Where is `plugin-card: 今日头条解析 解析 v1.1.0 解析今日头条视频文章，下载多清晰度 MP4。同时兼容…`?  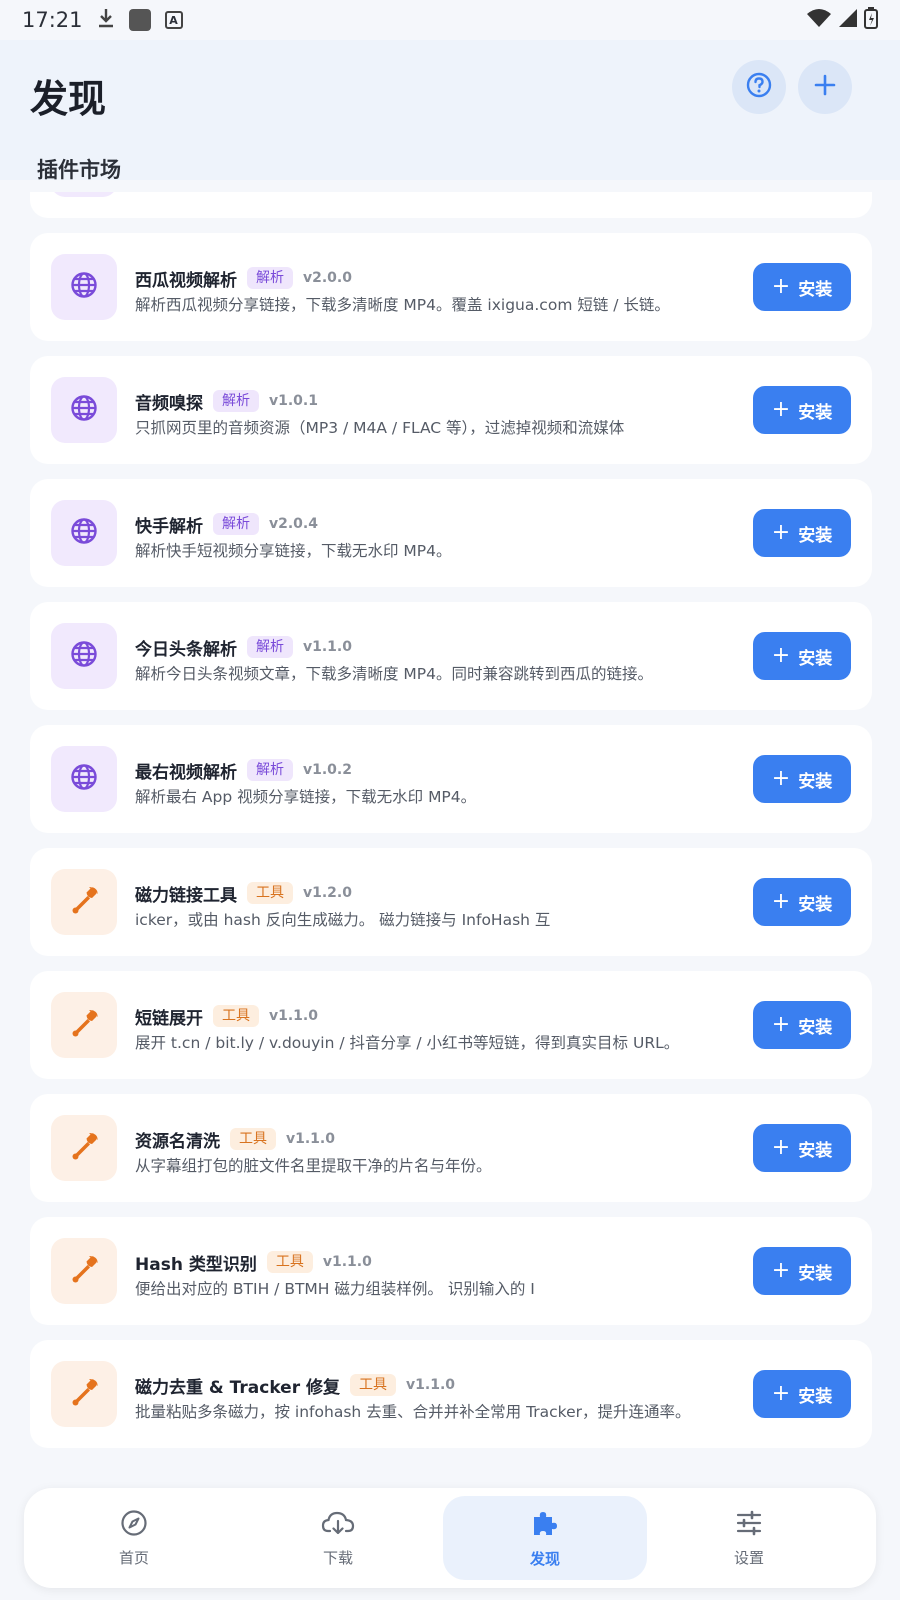
plugin-card: 今日头条解析 解析 v1.1.0 解析今日头条视频文章，下载多清晰度 MP4。同时兼容… is located at coordinates (451, 656).